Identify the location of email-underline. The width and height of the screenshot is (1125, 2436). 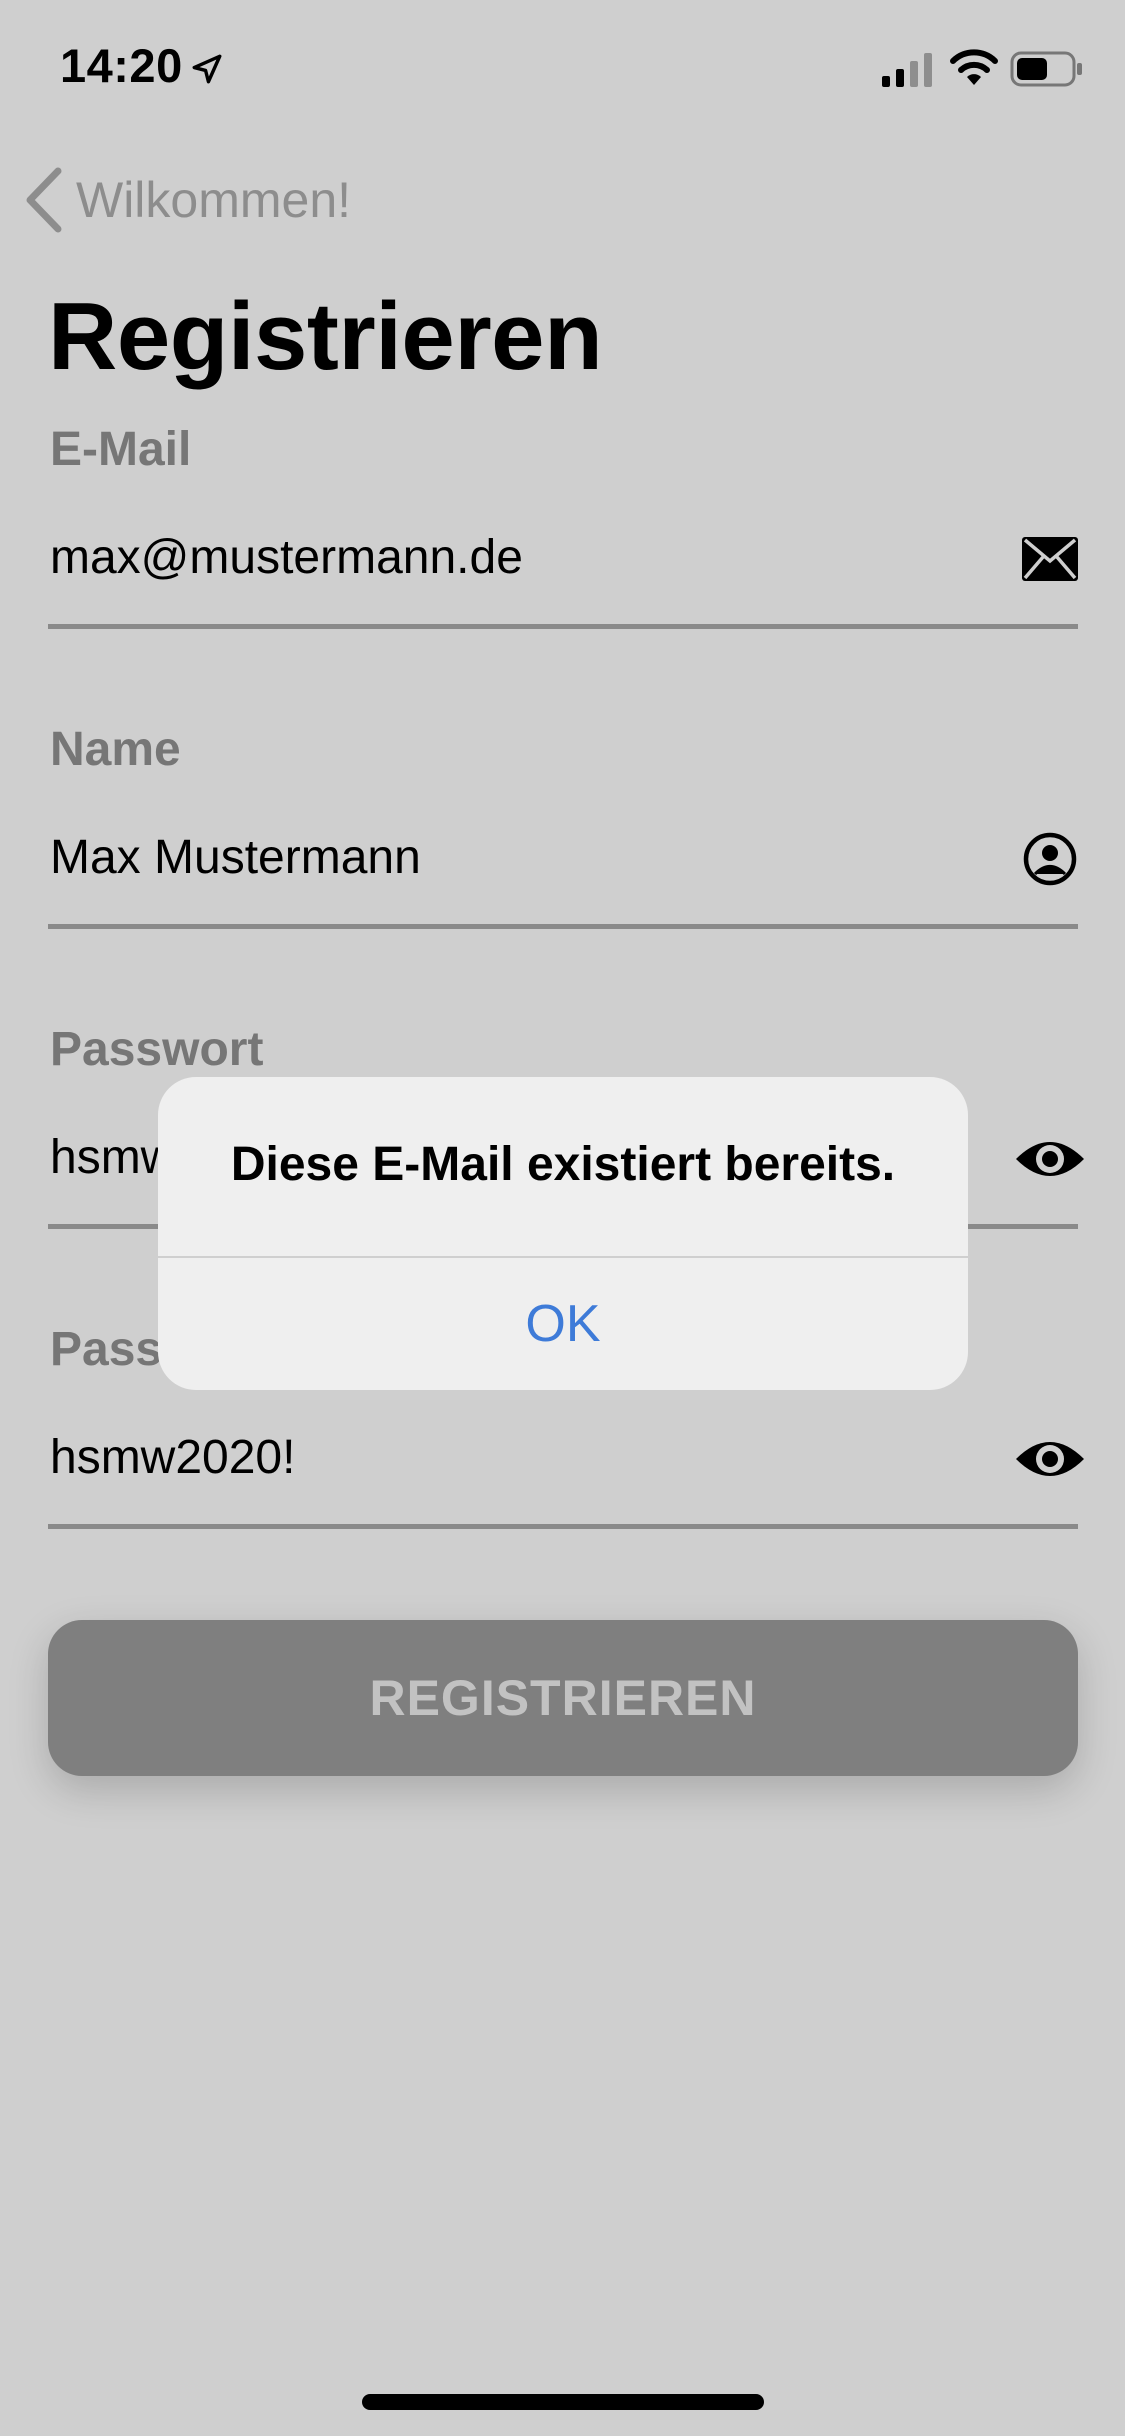
(563, 626).